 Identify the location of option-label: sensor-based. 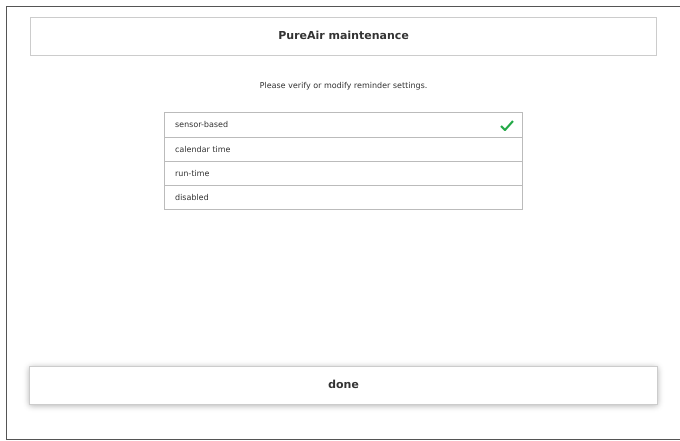
(201, 125).